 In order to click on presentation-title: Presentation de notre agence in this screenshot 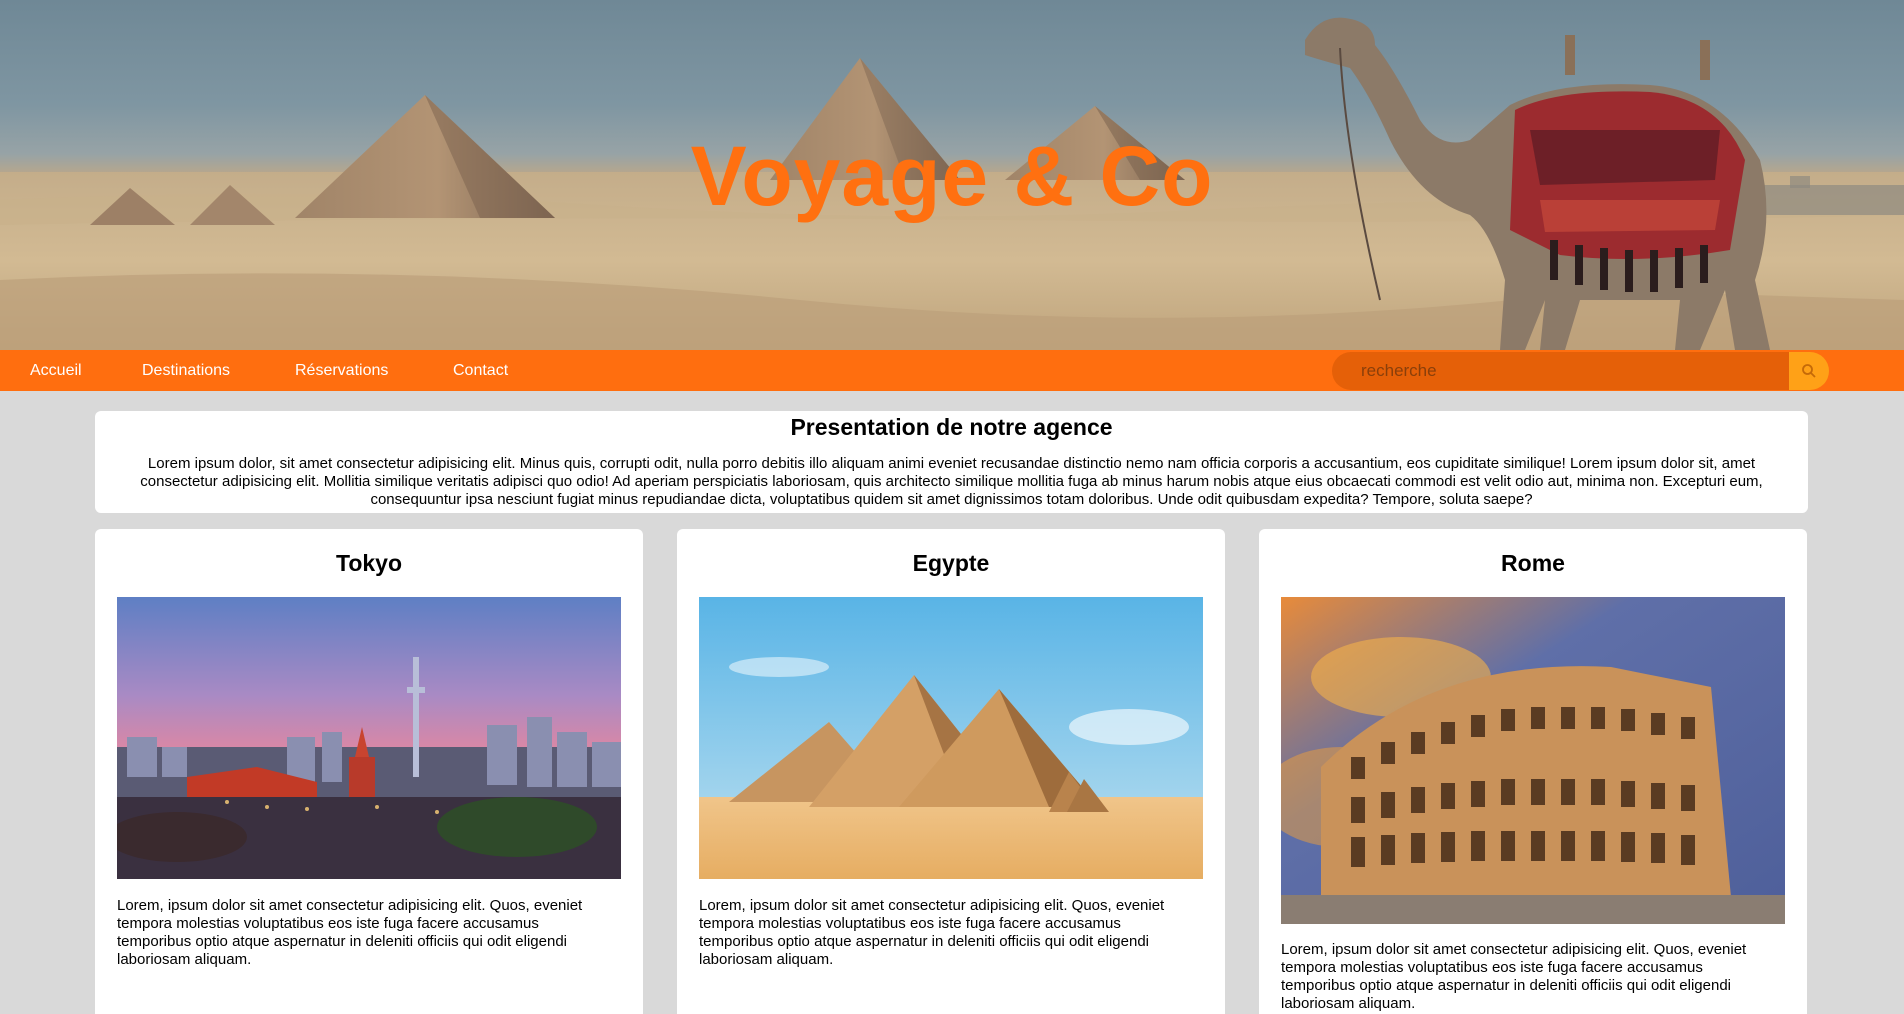, I will do `click(951, 427)`.